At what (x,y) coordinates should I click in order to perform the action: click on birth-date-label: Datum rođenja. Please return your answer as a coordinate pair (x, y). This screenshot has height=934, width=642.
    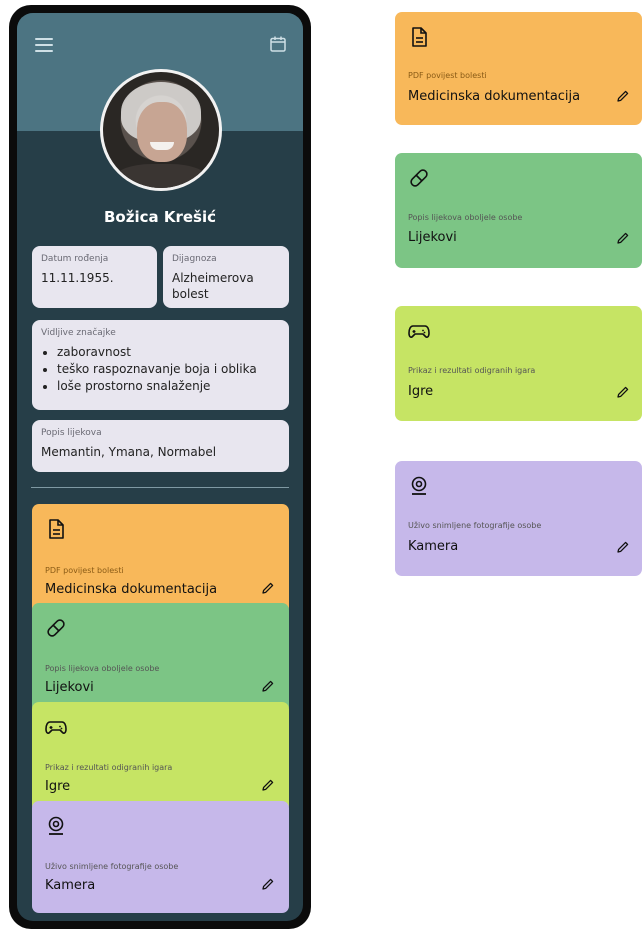
    Looking at the image, I should click on (75, 259).